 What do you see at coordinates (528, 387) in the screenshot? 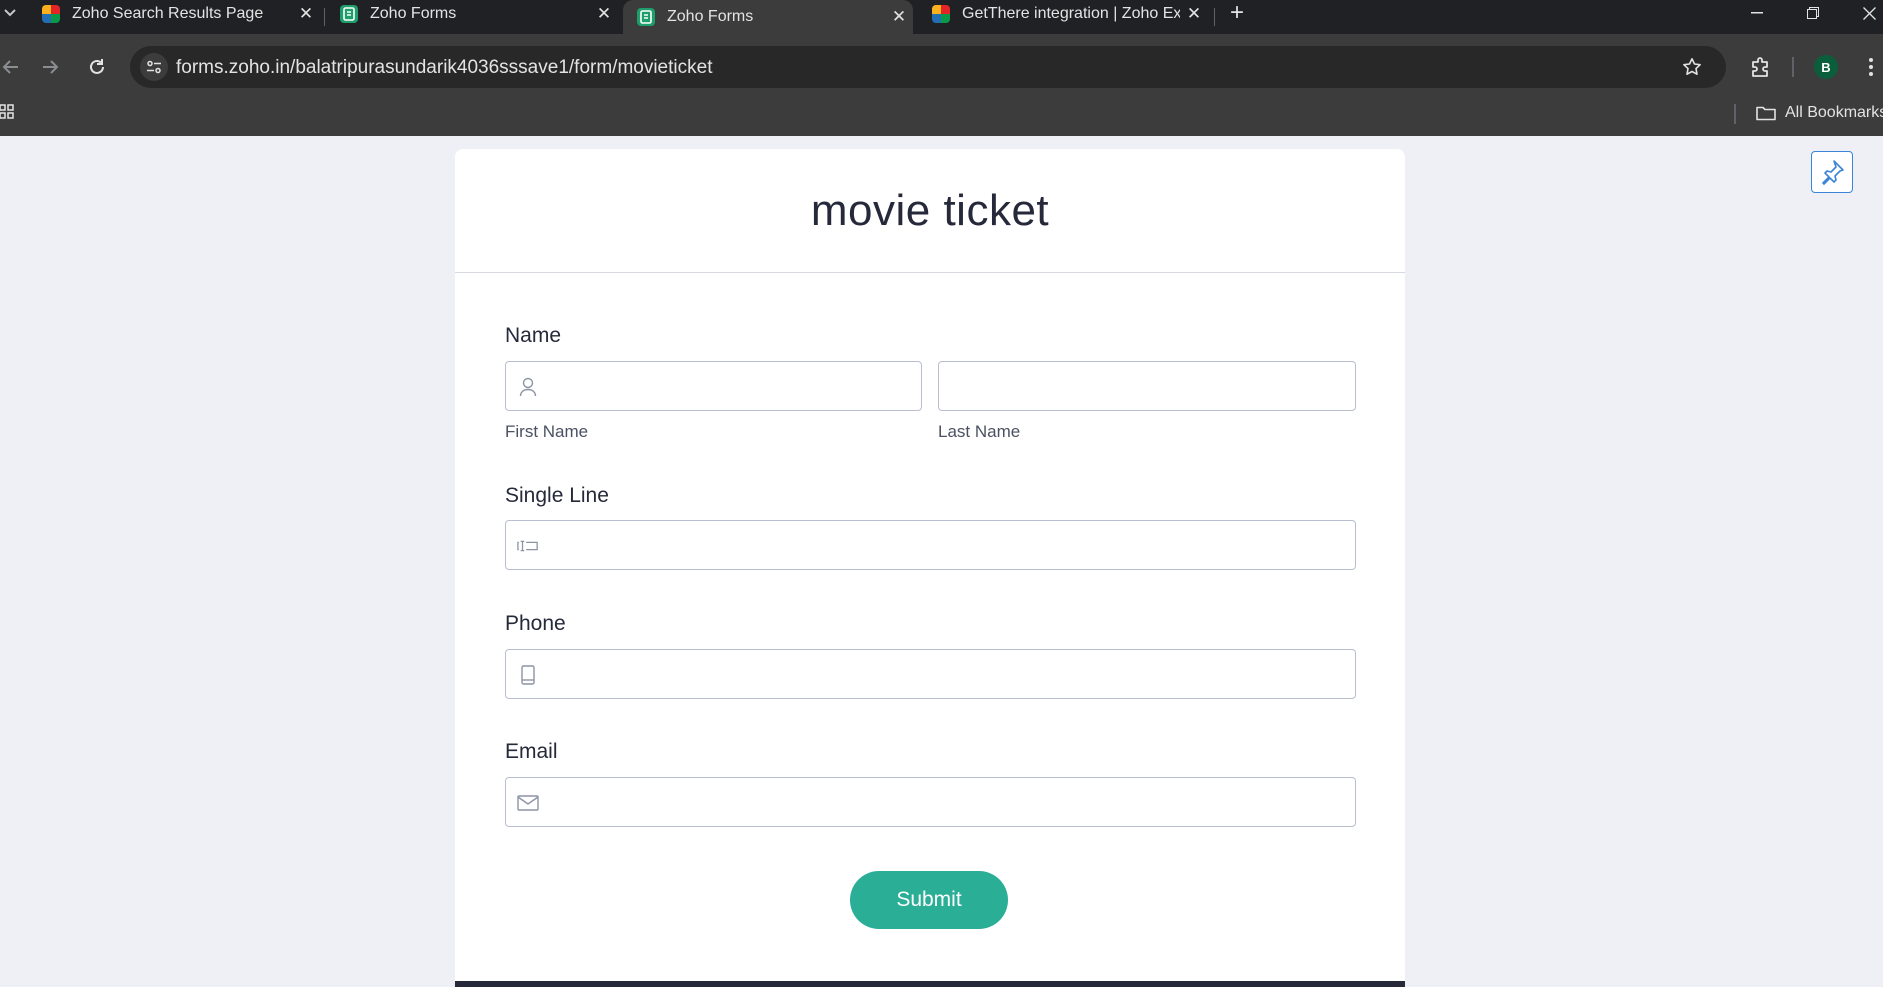
I see `user-icon` at bounding box center [528, 387].